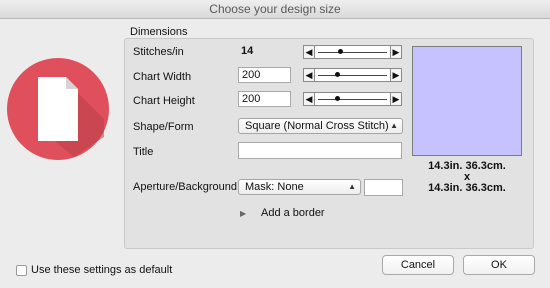  What do you see at coordinates (58, 109) in the screenshot?
I see `document-icon` at bounding box center [58, 109].